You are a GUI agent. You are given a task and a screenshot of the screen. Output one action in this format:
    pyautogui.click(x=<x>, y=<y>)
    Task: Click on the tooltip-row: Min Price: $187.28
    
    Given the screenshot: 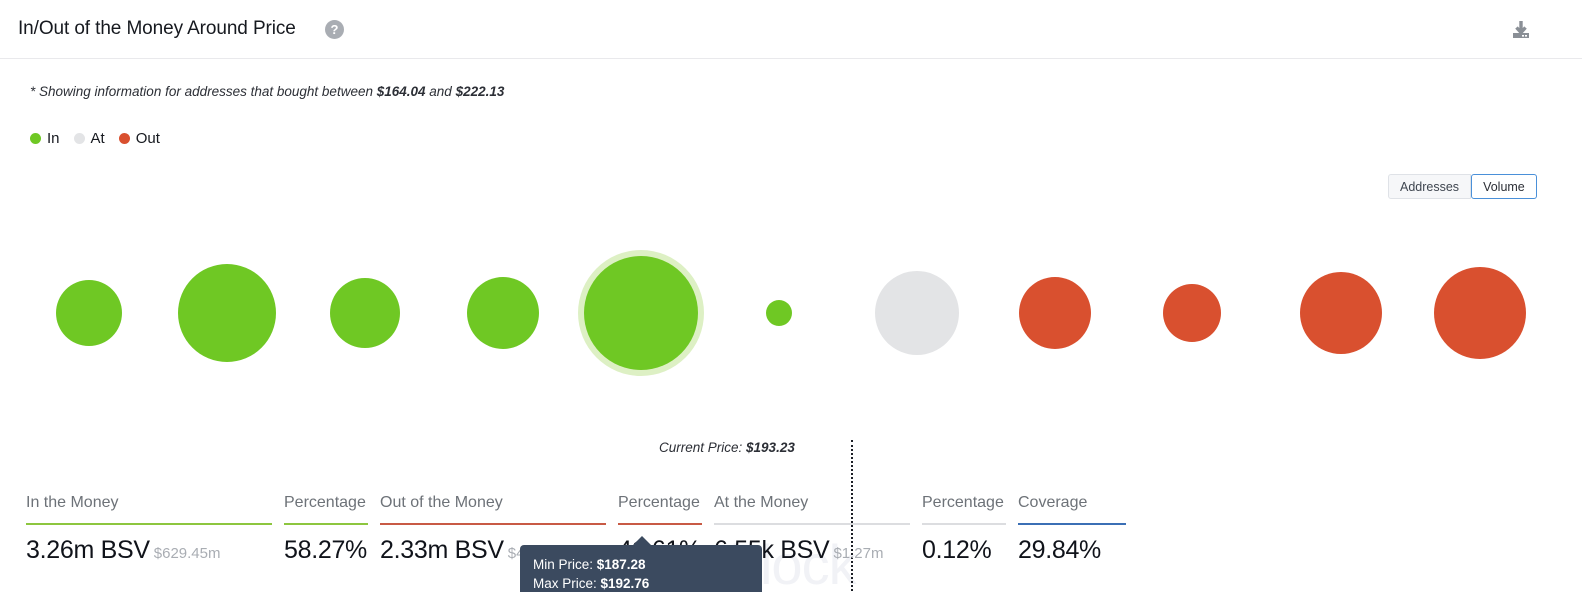 What is the action you would take?
    pyautogui.click(x=641, y=564)
    